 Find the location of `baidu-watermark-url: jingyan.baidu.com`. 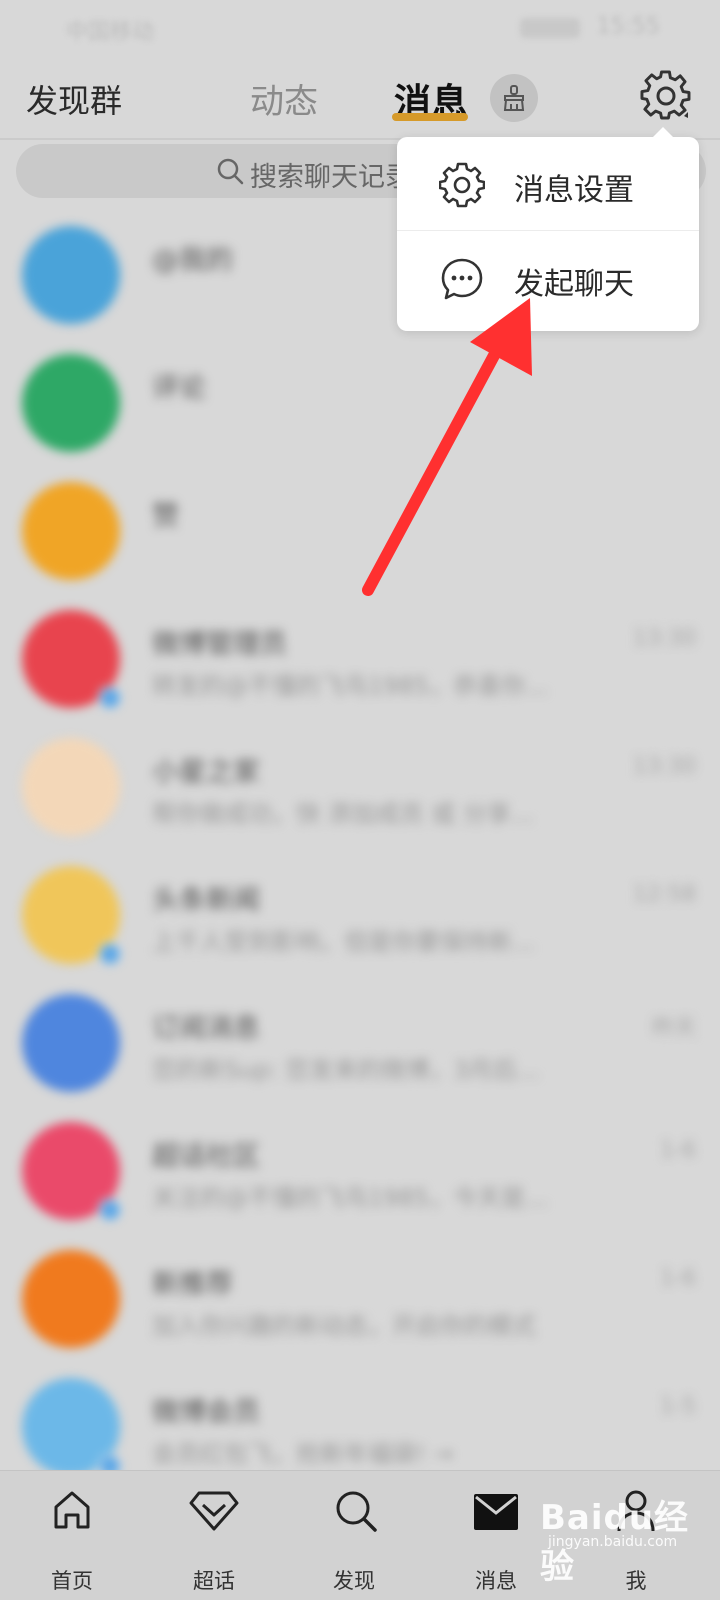

baidu-watermark-url: jingyan.baidu.com is located at coordinates (613, 1542).